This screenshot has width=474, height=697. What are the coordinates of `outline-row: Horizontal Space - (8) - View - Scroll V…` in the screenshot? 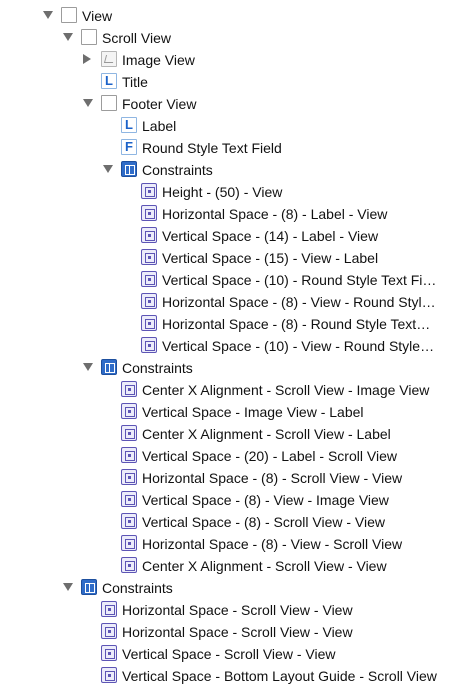 It's located at (237, 544).